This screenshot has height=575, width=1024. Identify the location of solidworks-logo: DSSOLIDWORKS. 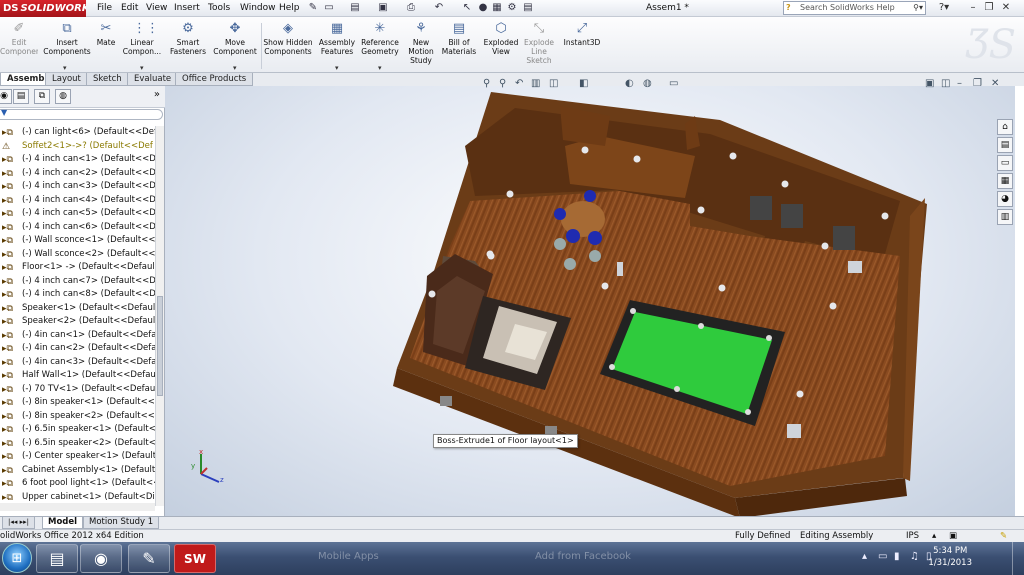
(43, 8).